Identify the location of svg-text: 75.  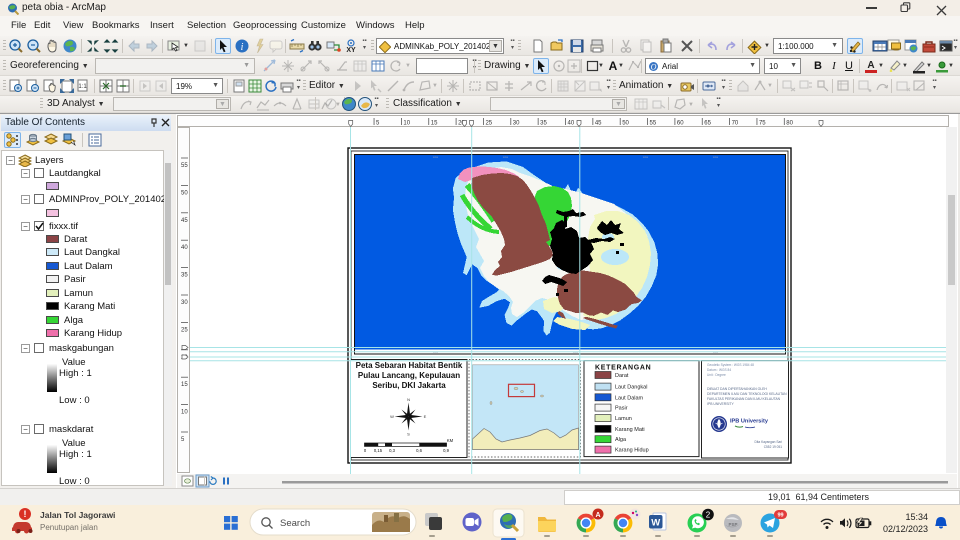
(762, 124).